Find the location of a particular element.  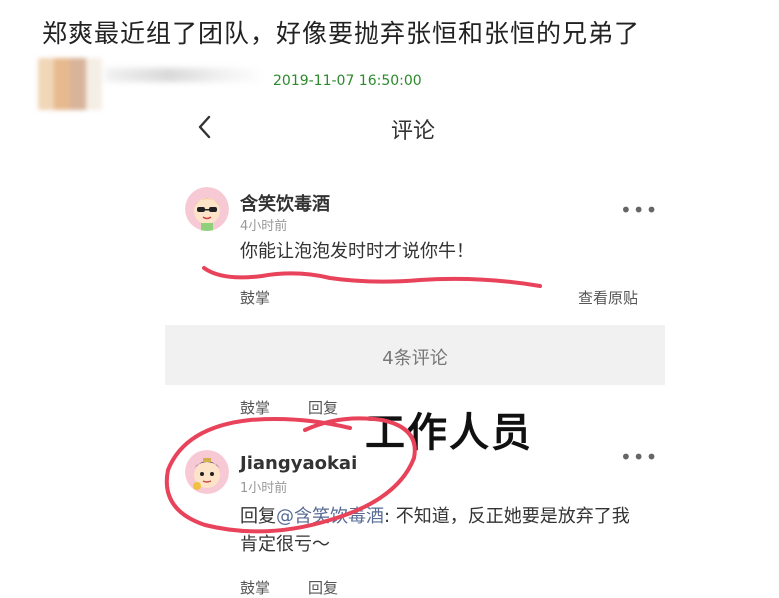

chevron-left-icon is located at coordinates (204, 127).